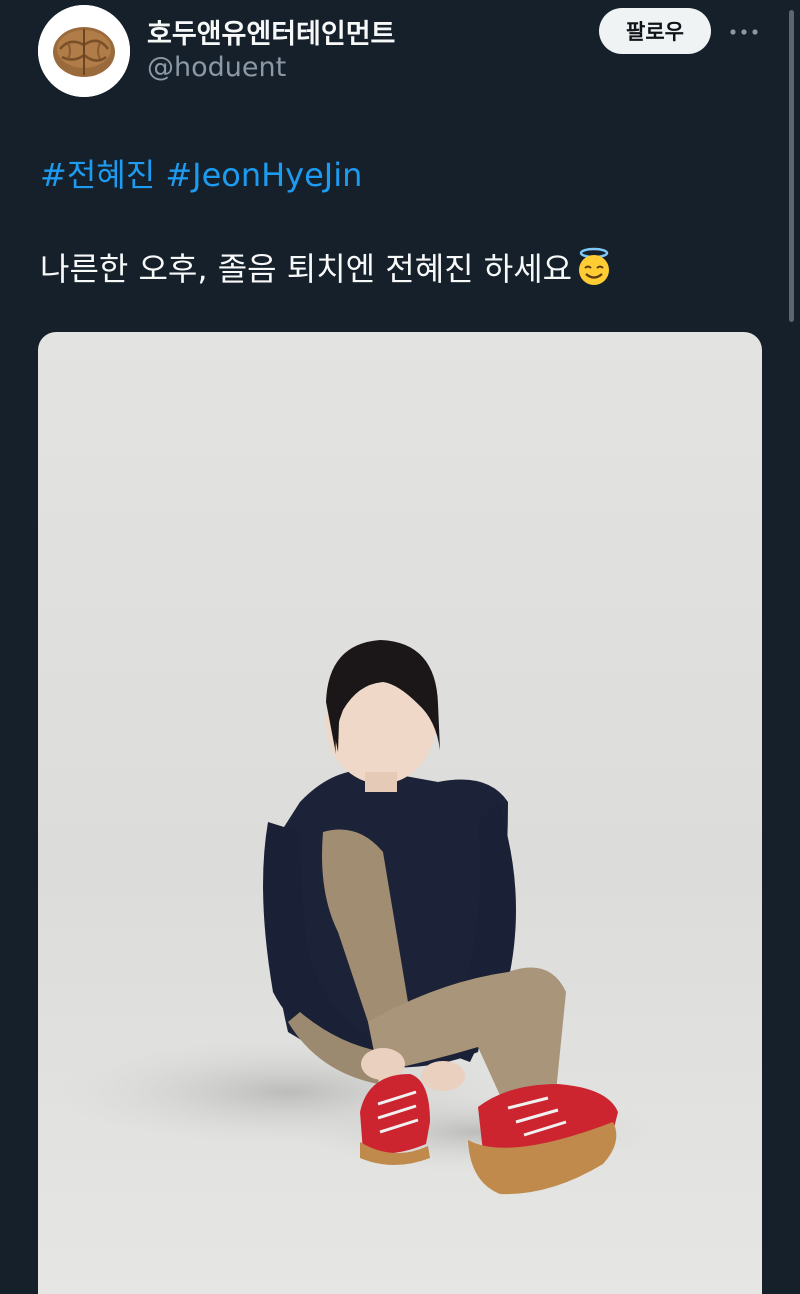 This screenshot has height=1294, width=800. I want to click on hashtag-line: #전혜진 #JeonHyeJin, so click(201, 173).